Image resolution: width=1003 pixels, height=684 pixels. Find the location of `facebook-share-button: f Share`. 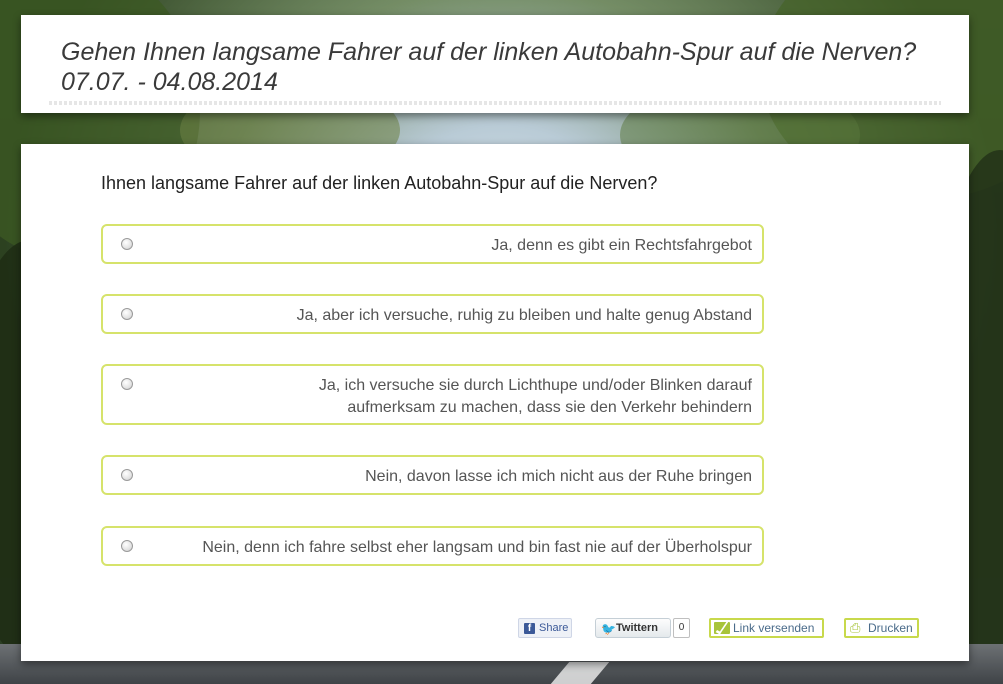

facebook-share-button: f Share is located at coordinates (545, 628).